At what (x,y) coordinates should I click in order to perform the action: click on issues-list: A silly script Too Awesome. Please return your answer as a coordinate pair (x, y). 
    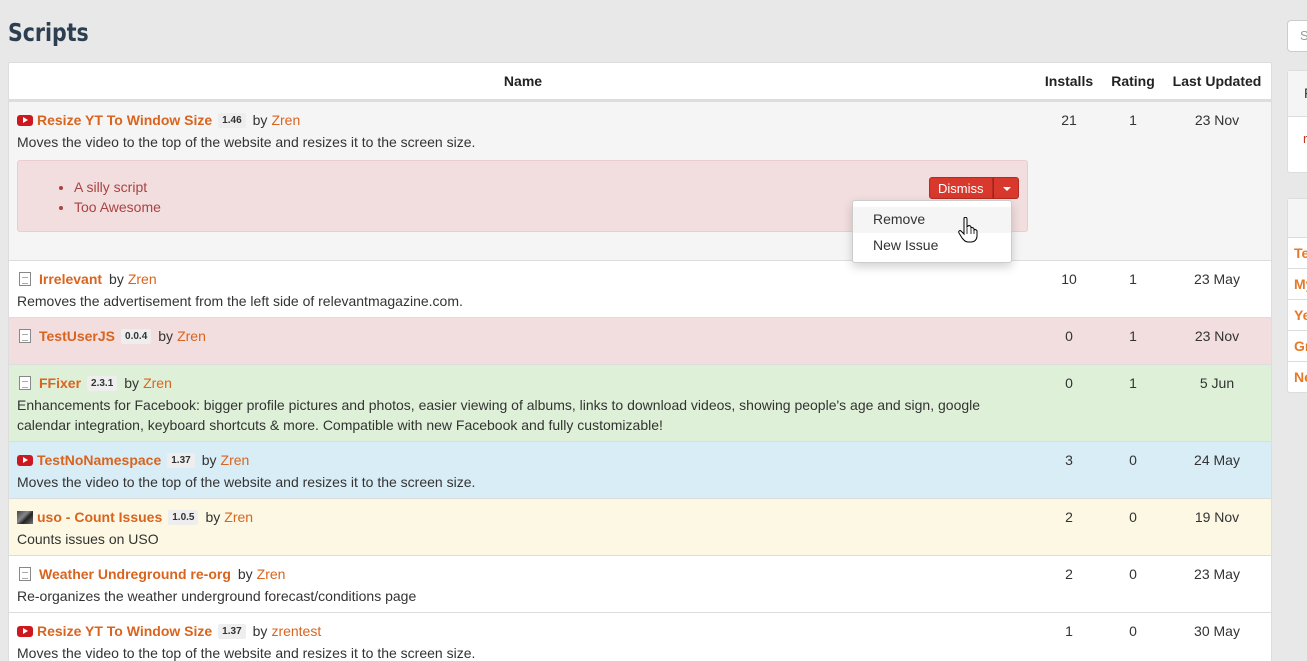
    Looking at the image, I should click on (117, 197).